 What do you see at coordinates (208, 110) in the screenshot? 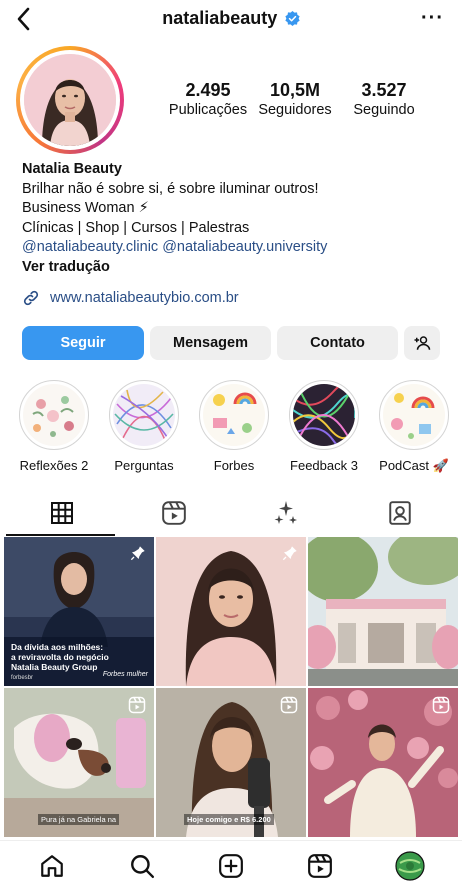
I see `posts-label: Publicações` at bounding box center [208, 110].